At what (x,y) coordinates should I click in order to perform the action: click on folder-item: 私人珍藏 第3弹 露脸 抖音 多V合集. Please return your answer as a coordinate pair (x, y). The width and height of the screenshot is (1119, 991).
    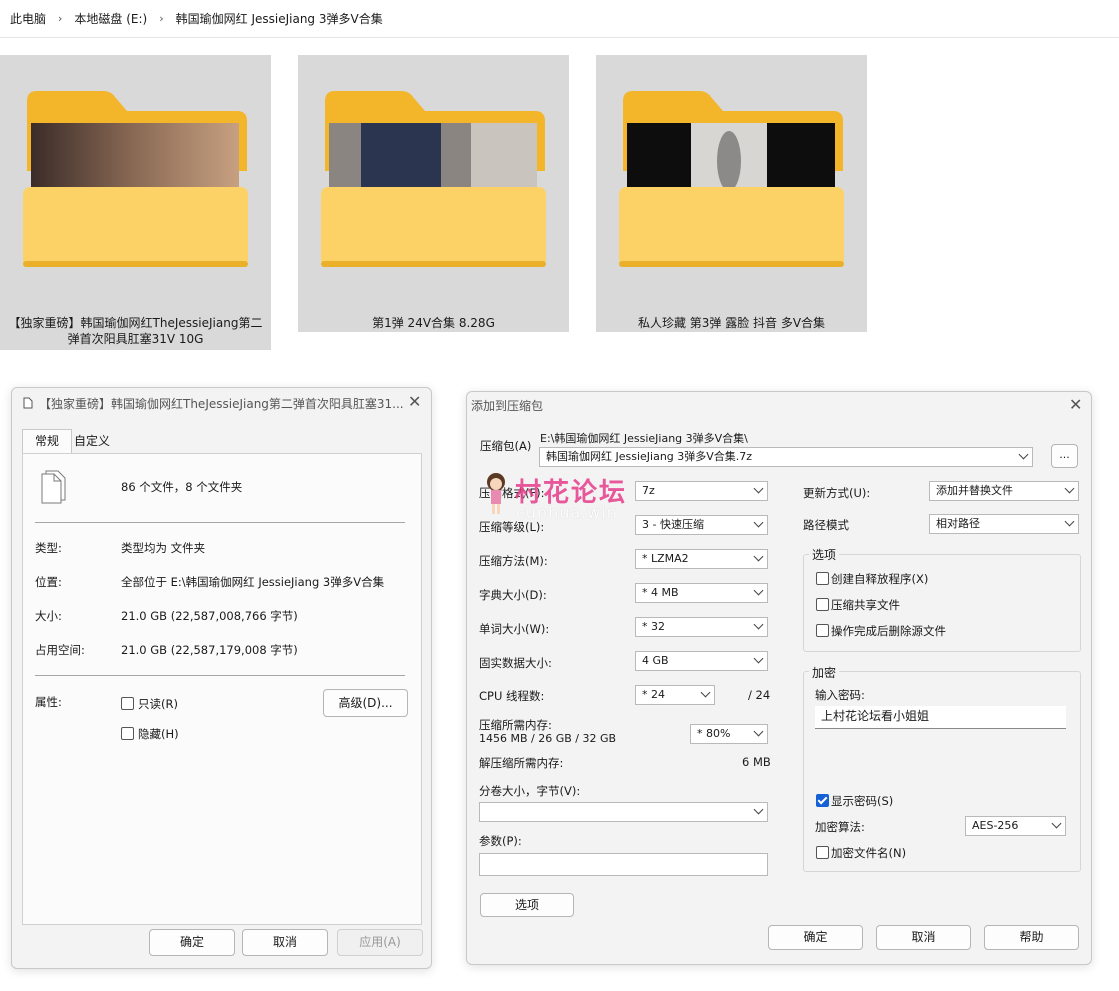
    Looking at the image, I should click on (731, 193).